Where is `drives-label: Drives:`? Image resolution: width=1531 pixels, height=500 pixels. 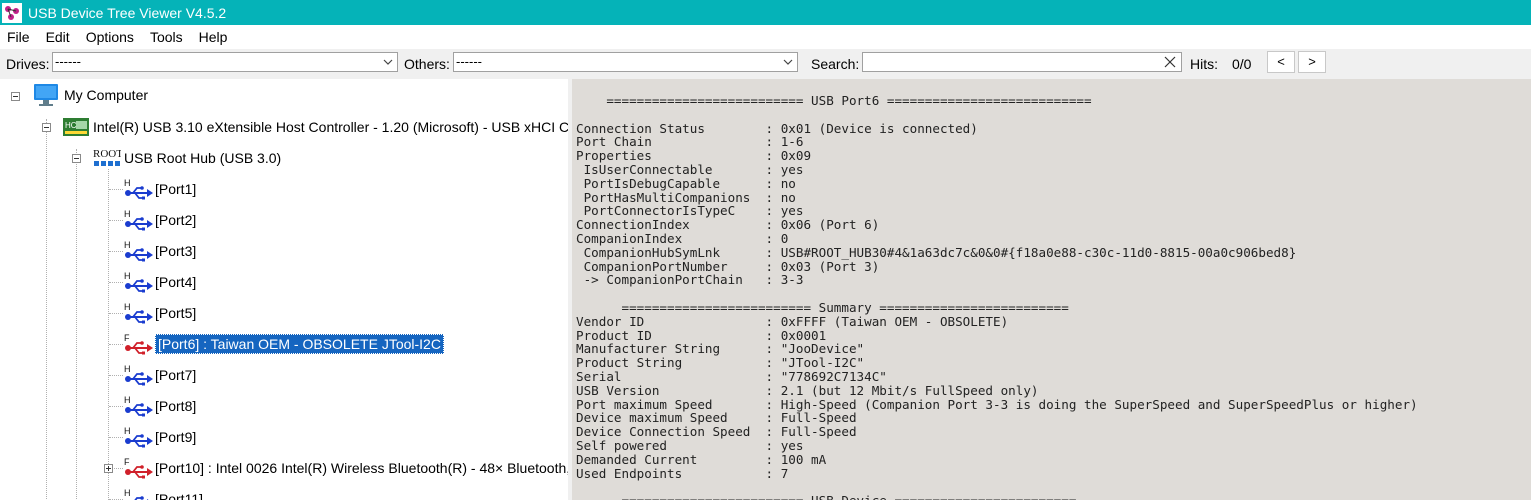 drives-label: Drives: is located at coordinates (28, 64).